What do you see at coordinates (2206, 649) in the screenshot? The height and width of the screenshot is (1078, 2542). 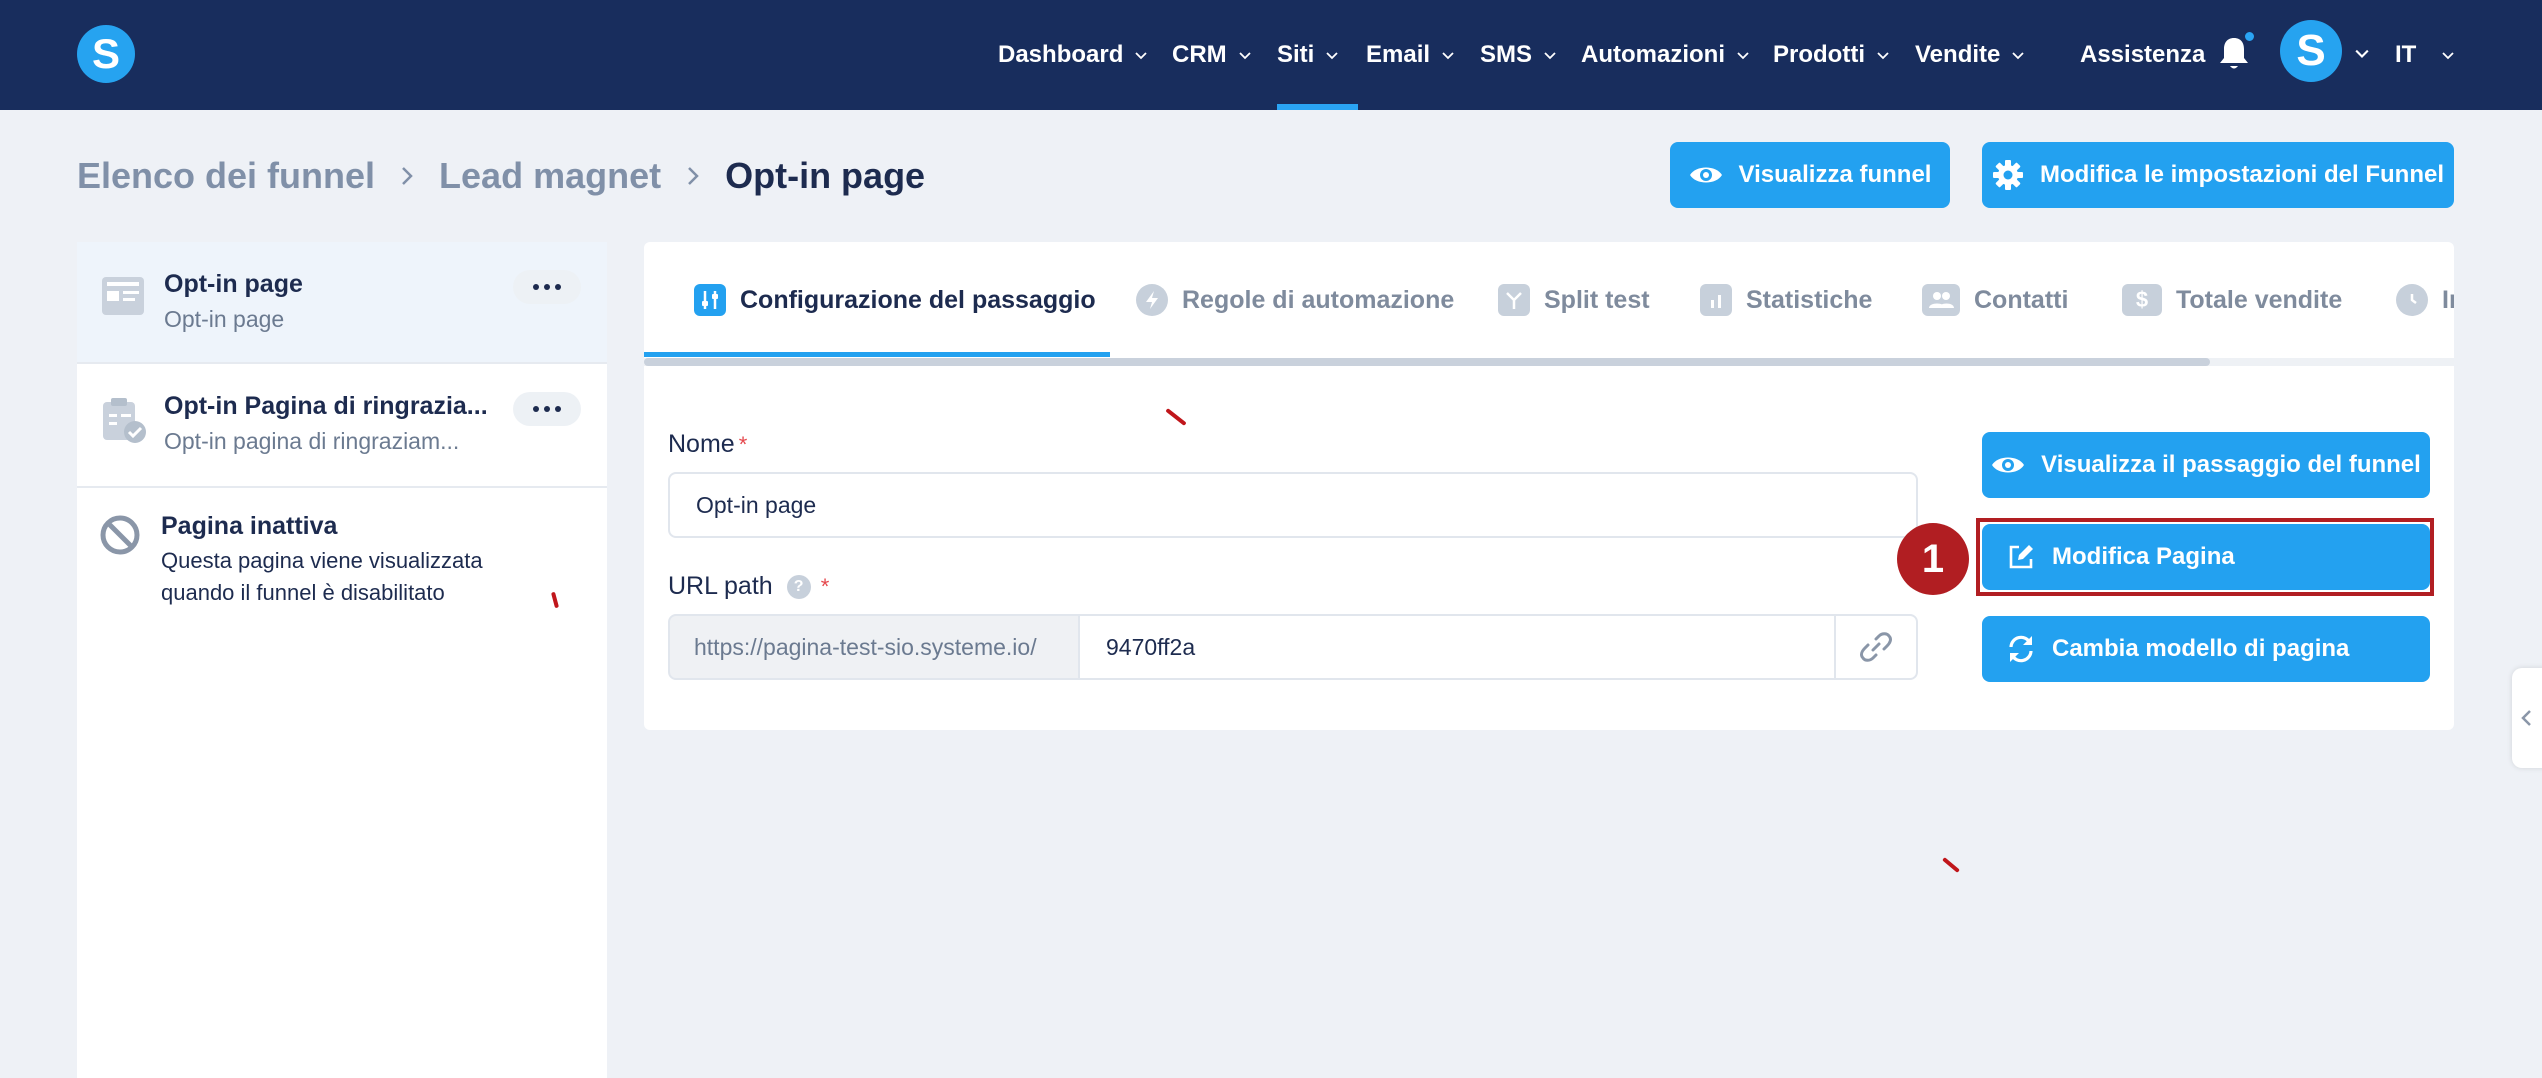 I see `change-template-button: Cambia modello di pagina` at bounding box center [2206, 649].